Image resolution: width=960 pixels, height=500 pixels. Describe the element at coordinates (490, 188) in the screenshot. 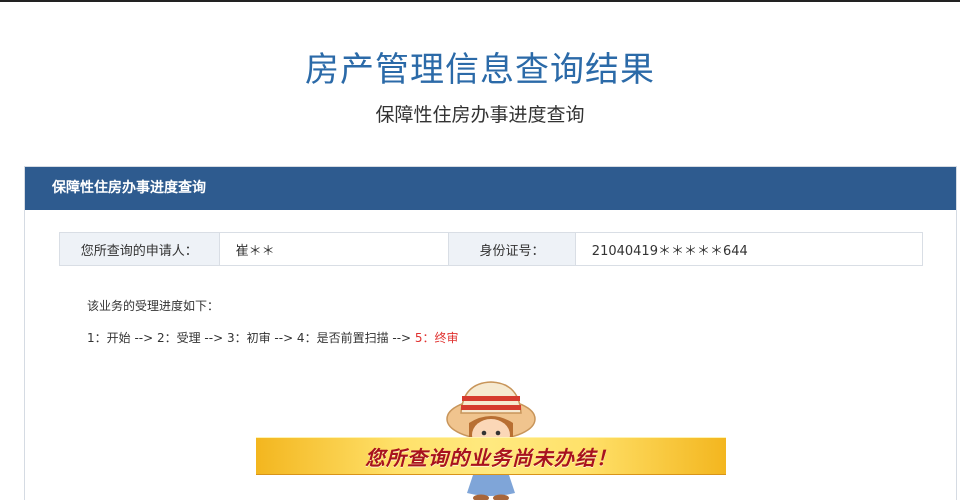

I see `panel-header: 保障性住房办事进度查询` at that location.